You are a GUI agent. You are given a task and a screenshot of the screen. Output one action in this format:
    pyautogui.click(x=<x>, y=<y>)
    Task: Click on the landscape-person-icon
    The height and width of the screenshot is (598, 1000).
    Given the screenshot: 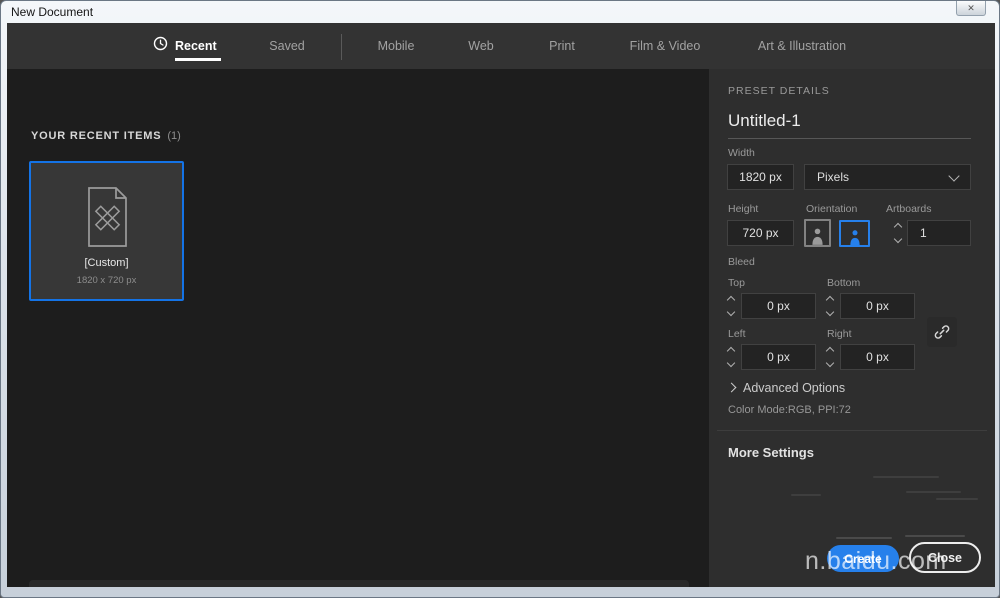 What is the action you would take?
    pyautogui.click(x=854, y=237)
    